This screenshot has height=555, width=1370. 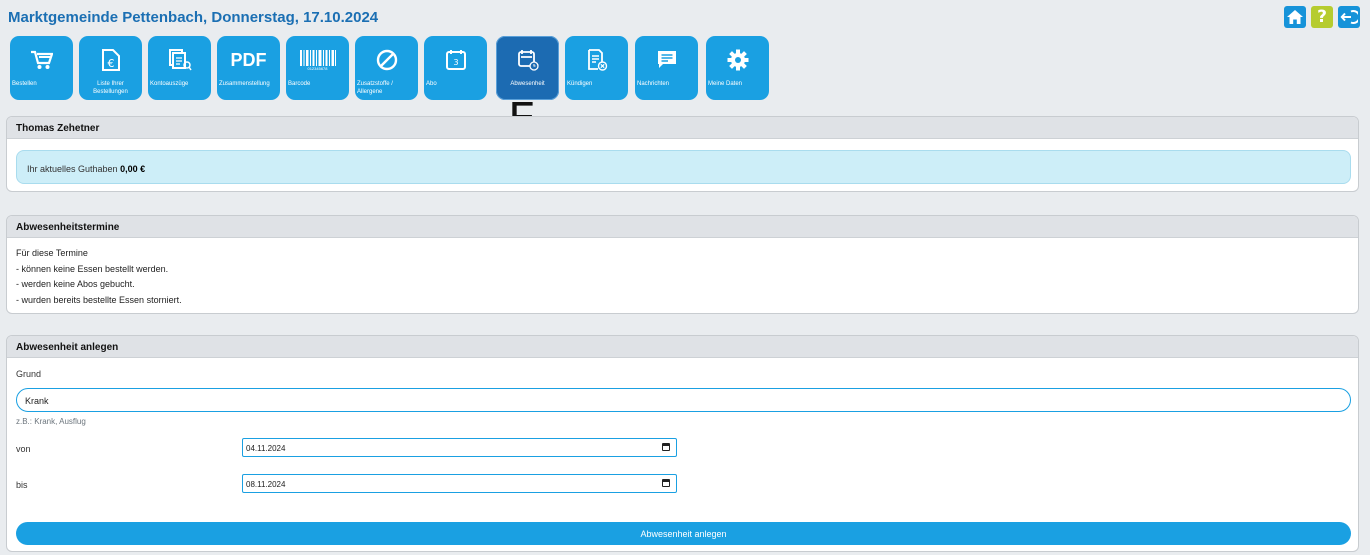 I want to click on svg-text: 3, so click(x=455, y=62).